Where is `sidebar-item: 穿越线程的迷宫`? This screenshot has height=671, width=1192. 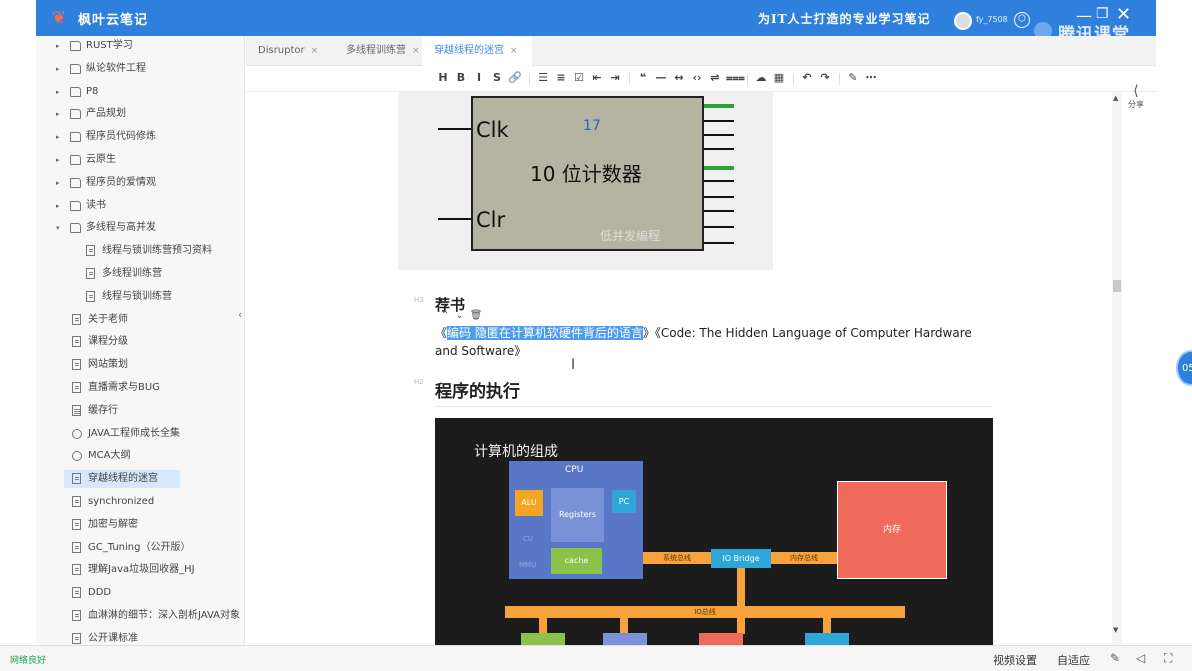
sidebar-item: 穿越线程的迷宫 is located at coordinates (154, 479).